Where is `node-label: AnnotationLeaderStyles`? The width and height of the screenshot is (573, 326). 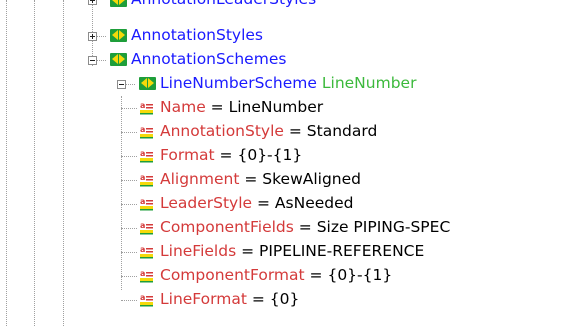
node-label: AnnotationLeaderStyles is located at coordinates (223, 4).